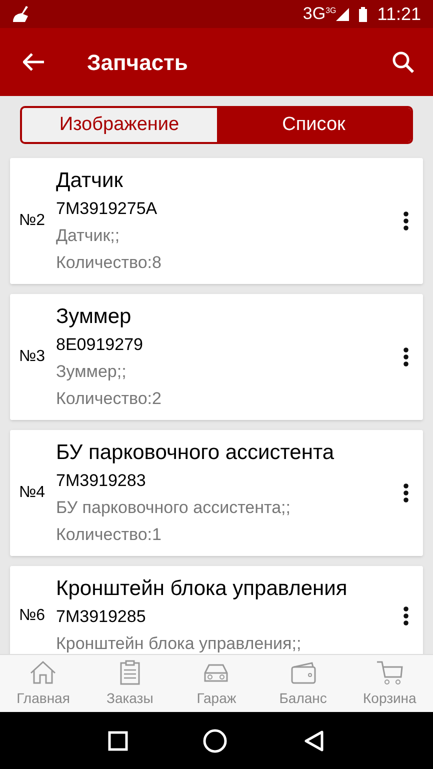 The width and height of the screenshot is (433, 769). What do you see at coordinates (32, 616) in the screenshot?
I see `part-number: №6` at bounding box center [32, 616].